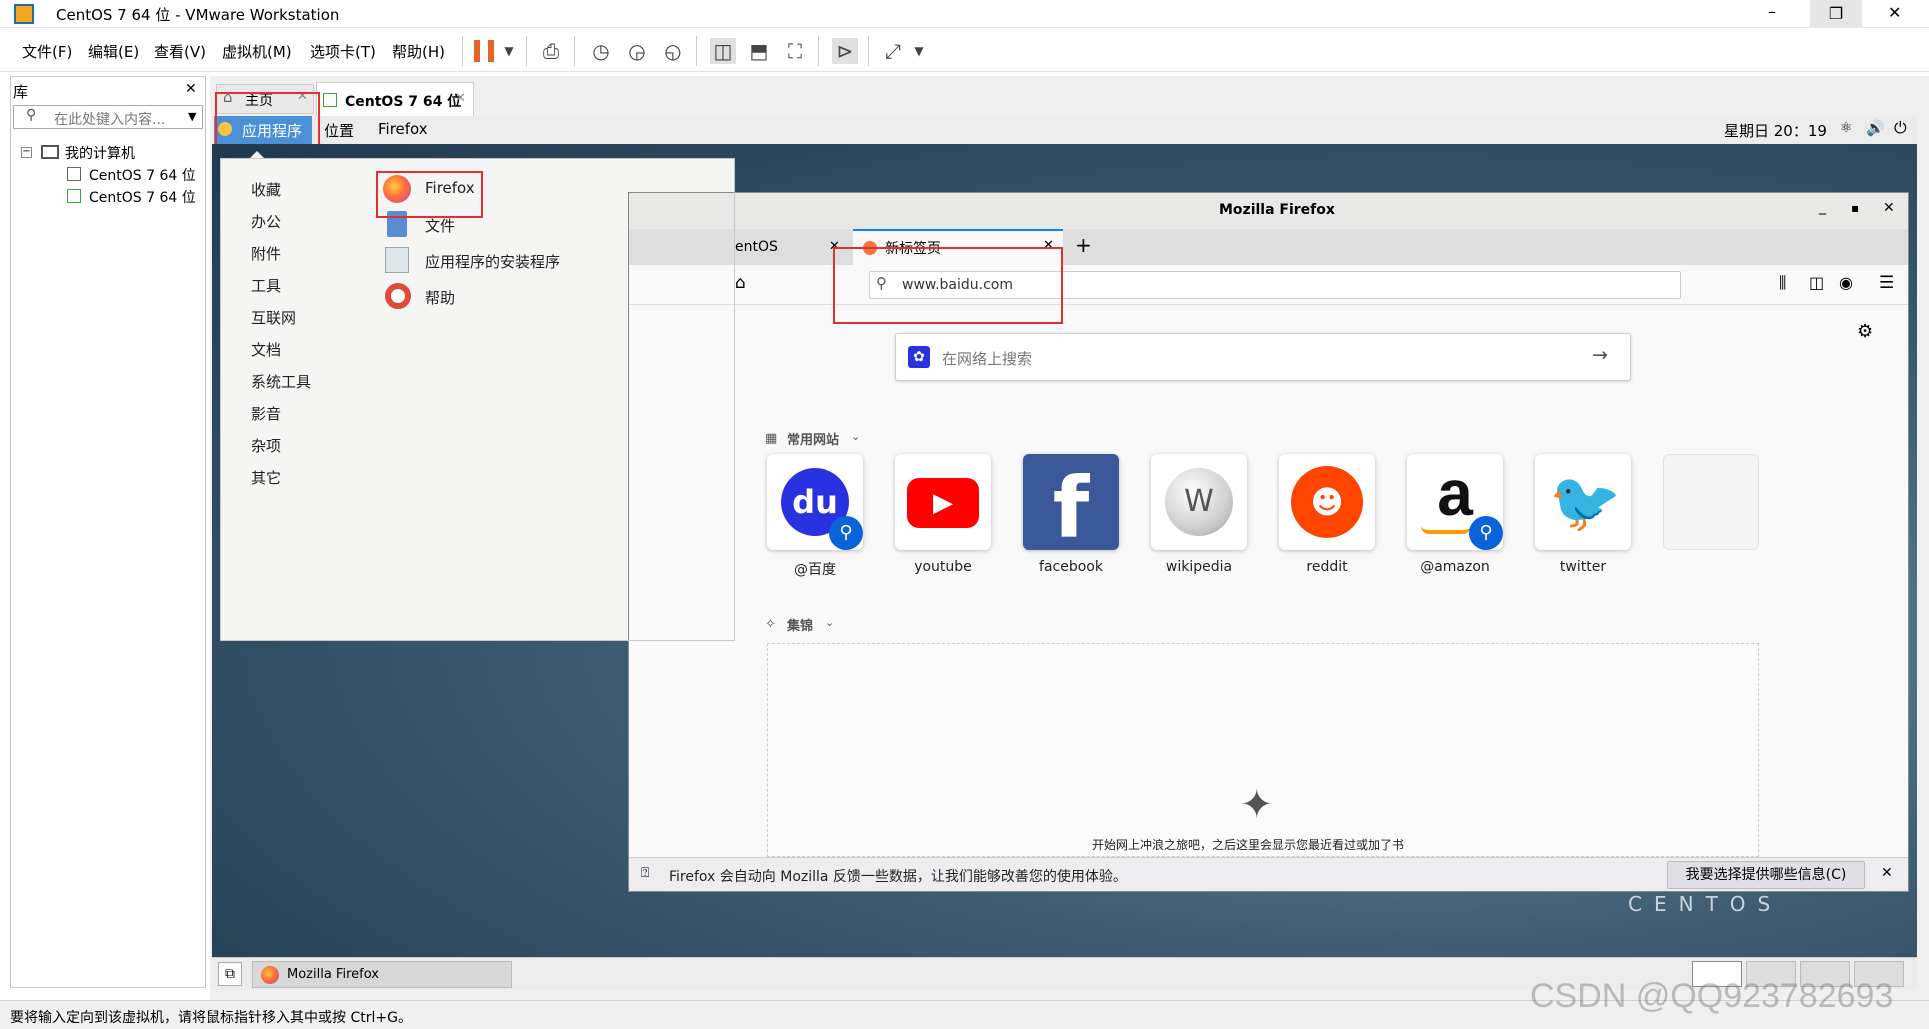  Describe the element at coordinates (964, 14) in the screenshot. I see `title-bar: CentOS 7 64 位 - VMware Workstation – ❐ ✕` at that location.